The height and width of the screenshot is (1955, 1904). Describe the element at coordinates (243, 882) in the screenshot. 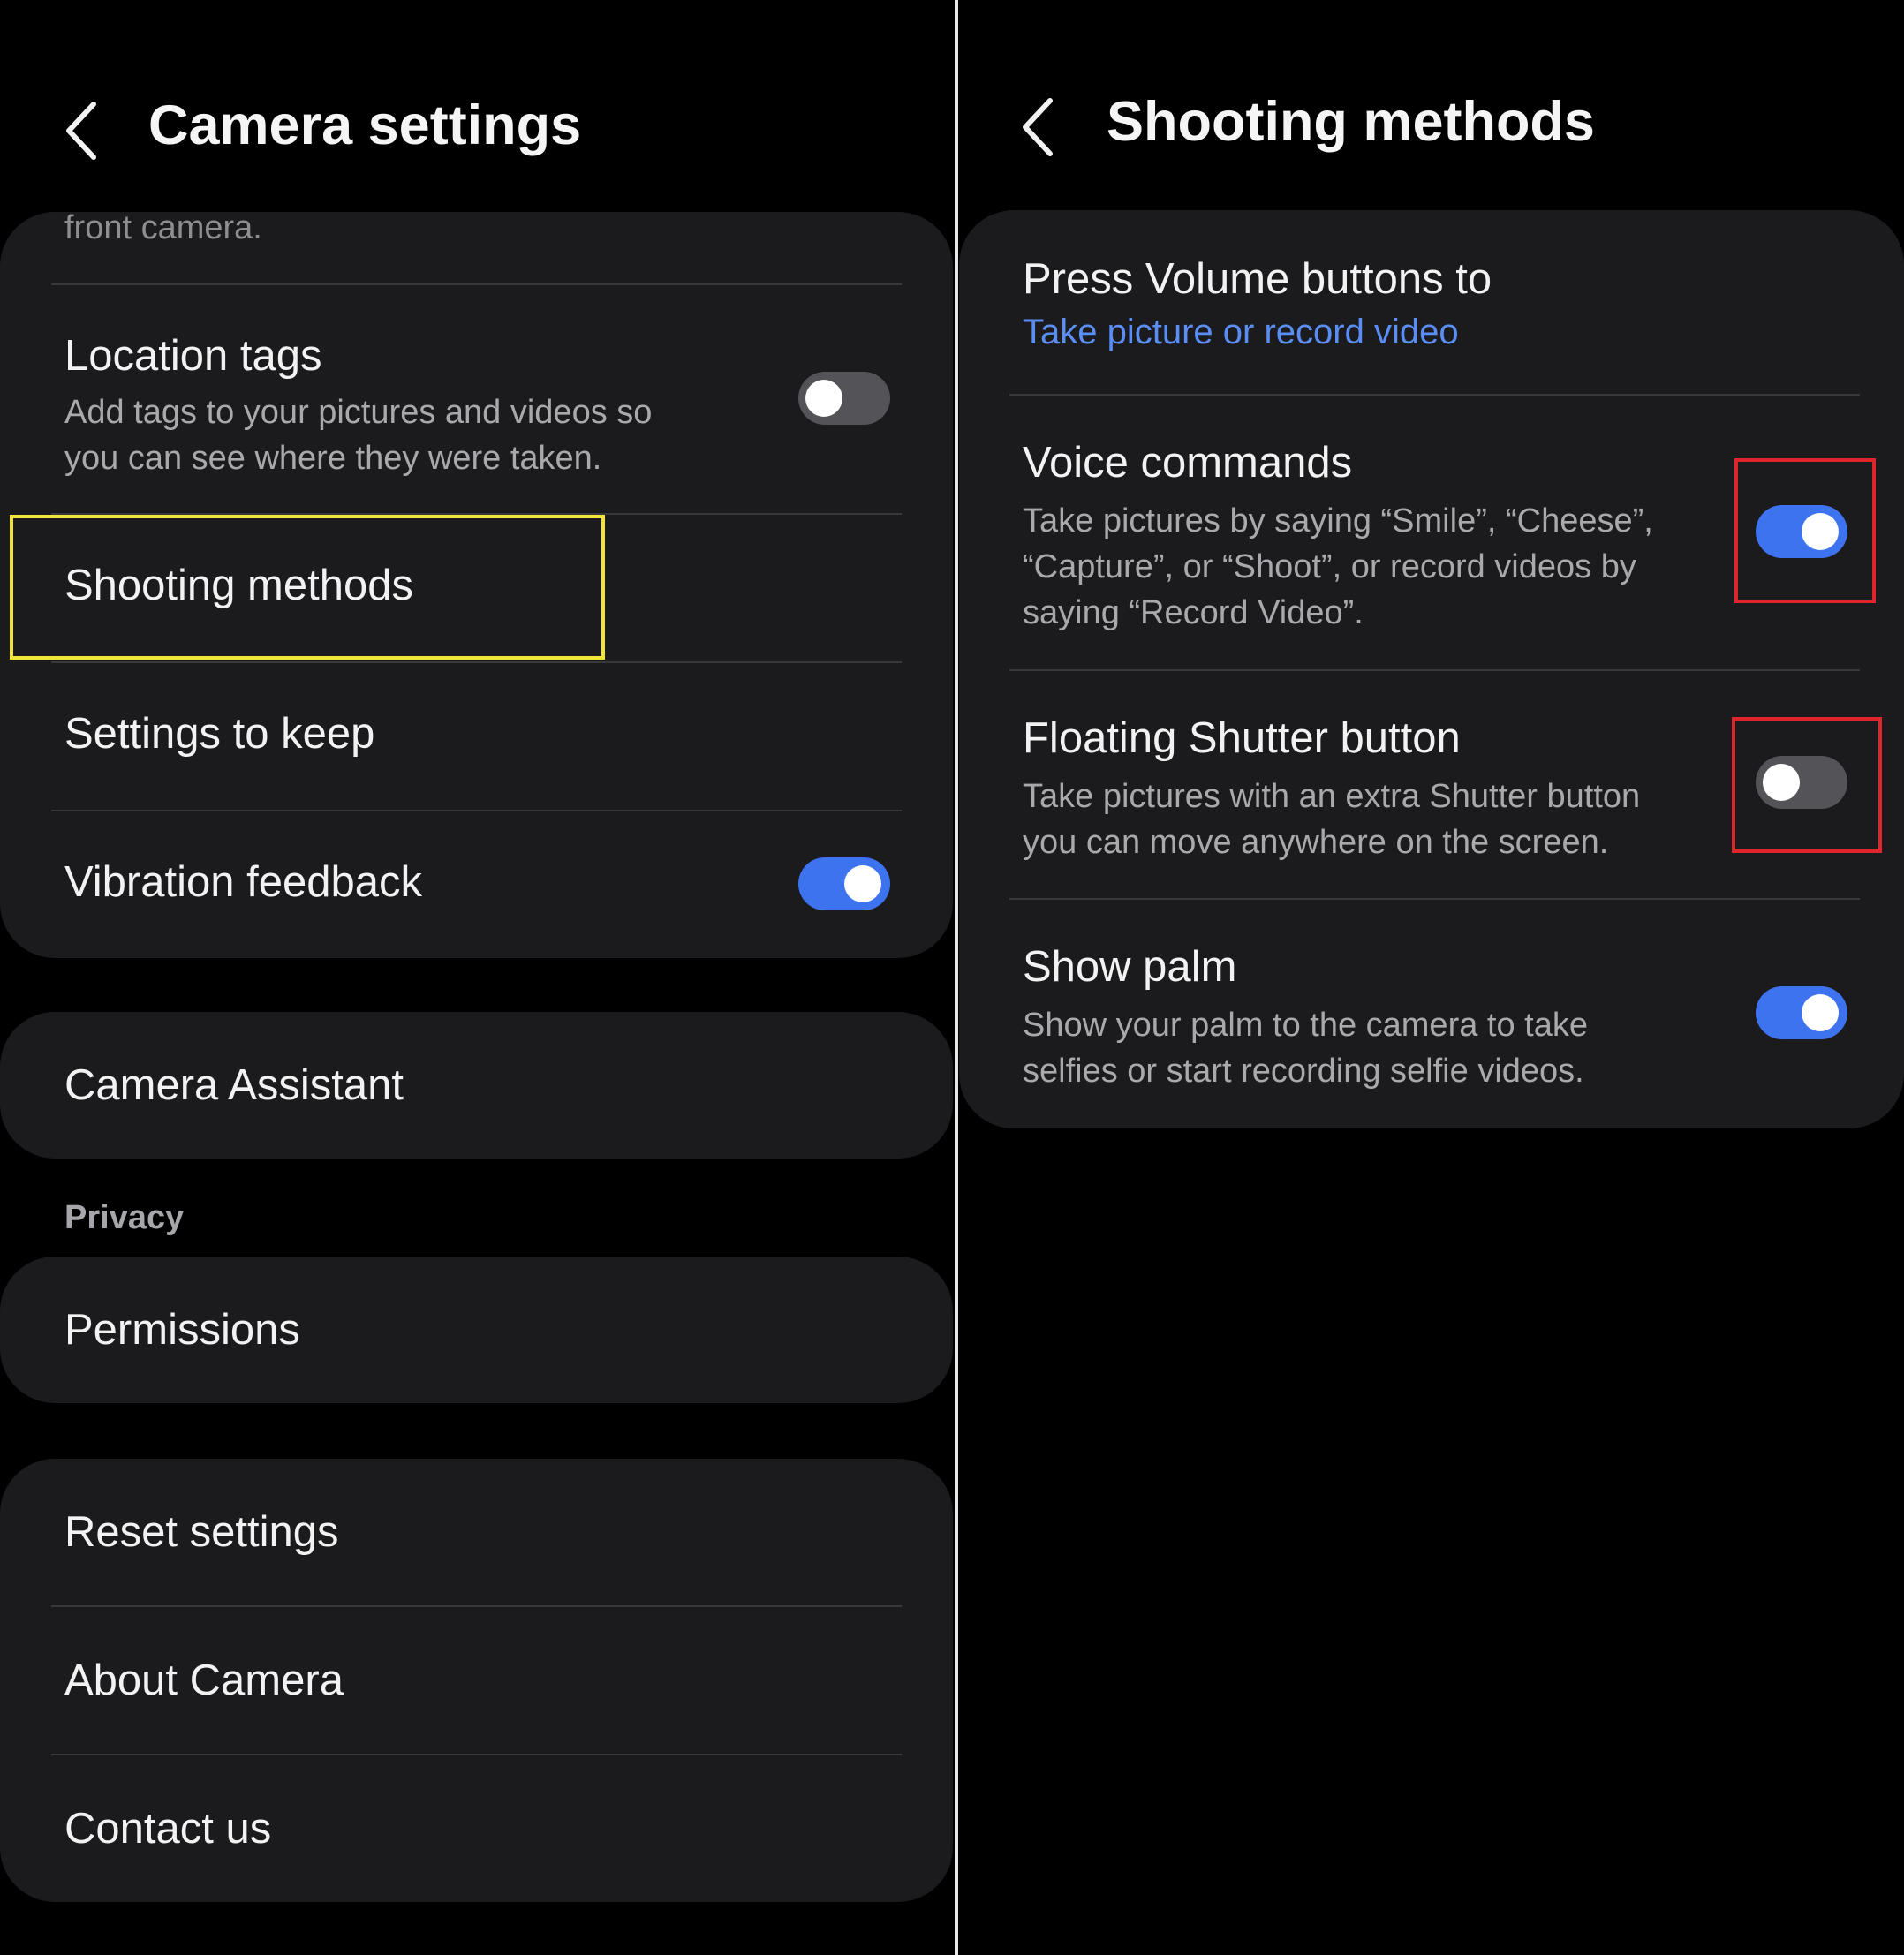

I see `vibration-feedback-label: Vibration feedback` at that location.